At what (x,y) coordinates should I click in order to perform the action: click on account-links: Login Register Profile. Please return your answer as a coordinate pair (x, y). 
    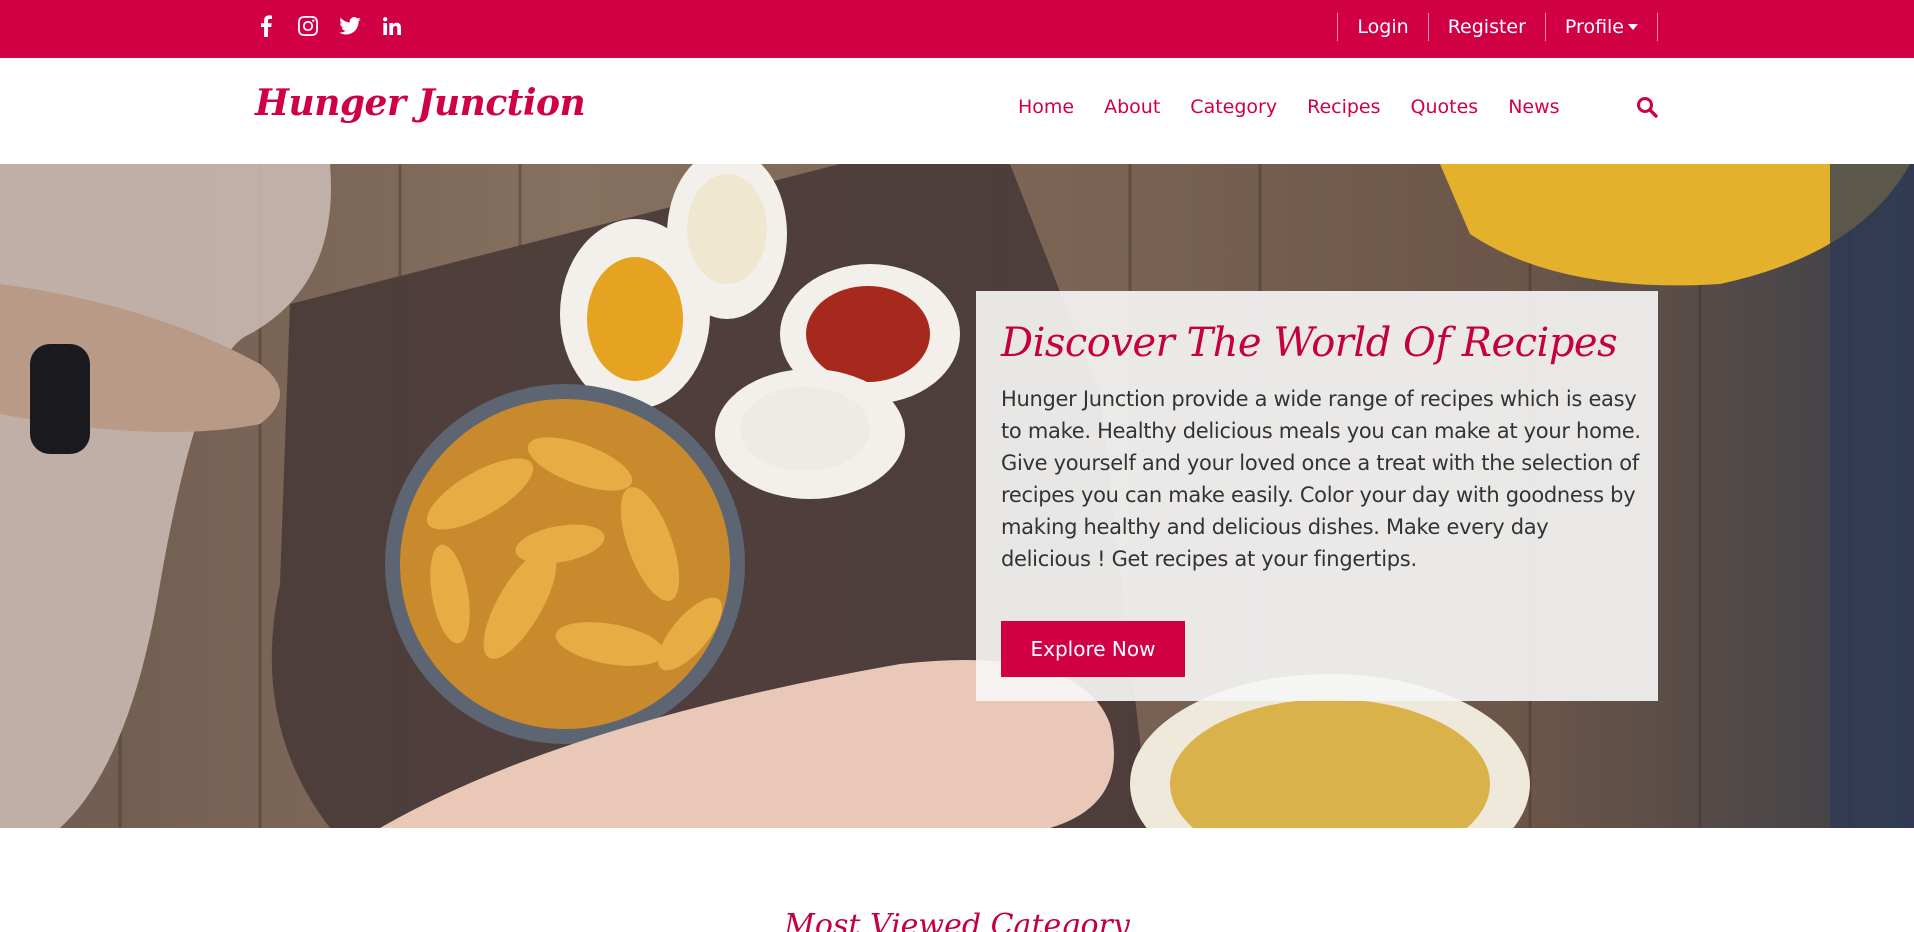
    Looking at the image, I should click on (1497, 27).